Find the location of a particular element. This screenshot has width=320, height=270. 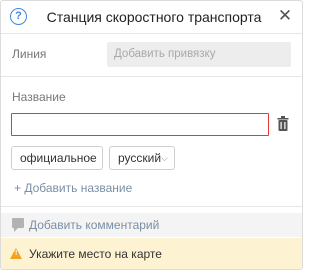

panel-title: Станция скоростного транспорта is located at coordinates (154, 17).